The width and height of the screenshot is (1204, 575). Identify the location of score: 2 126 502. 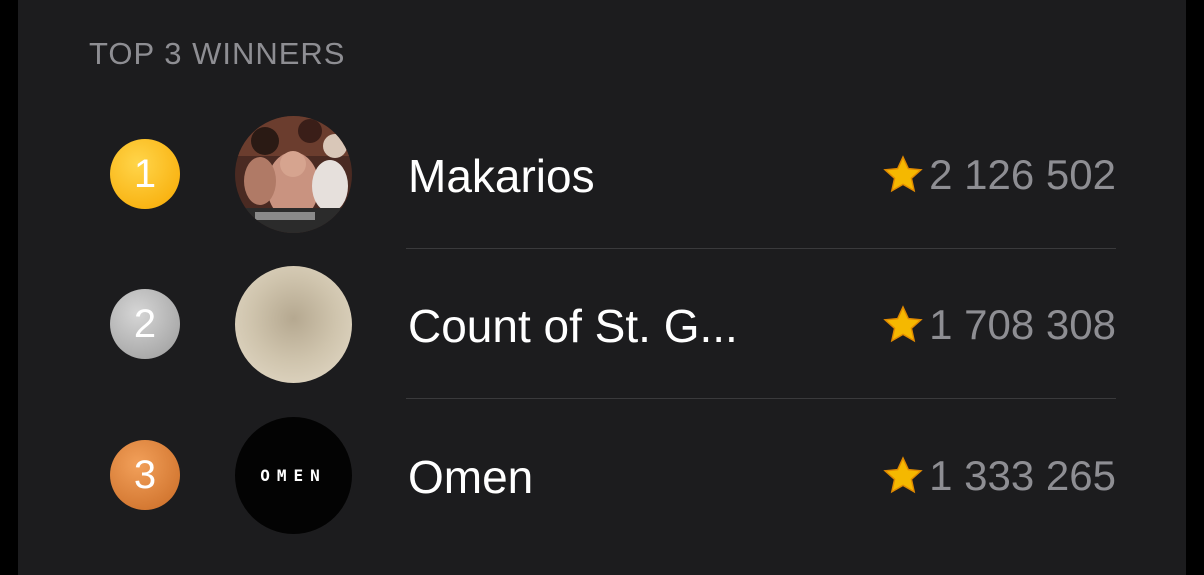
(998, 175).